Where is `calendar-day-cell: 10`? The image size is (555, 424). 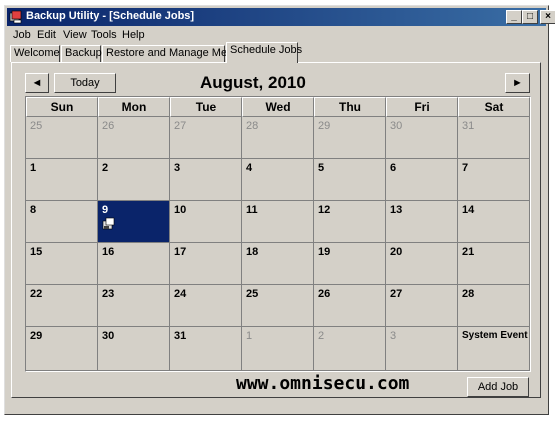
calendar-day-cell: 10 is located at coordinates (206, 222).